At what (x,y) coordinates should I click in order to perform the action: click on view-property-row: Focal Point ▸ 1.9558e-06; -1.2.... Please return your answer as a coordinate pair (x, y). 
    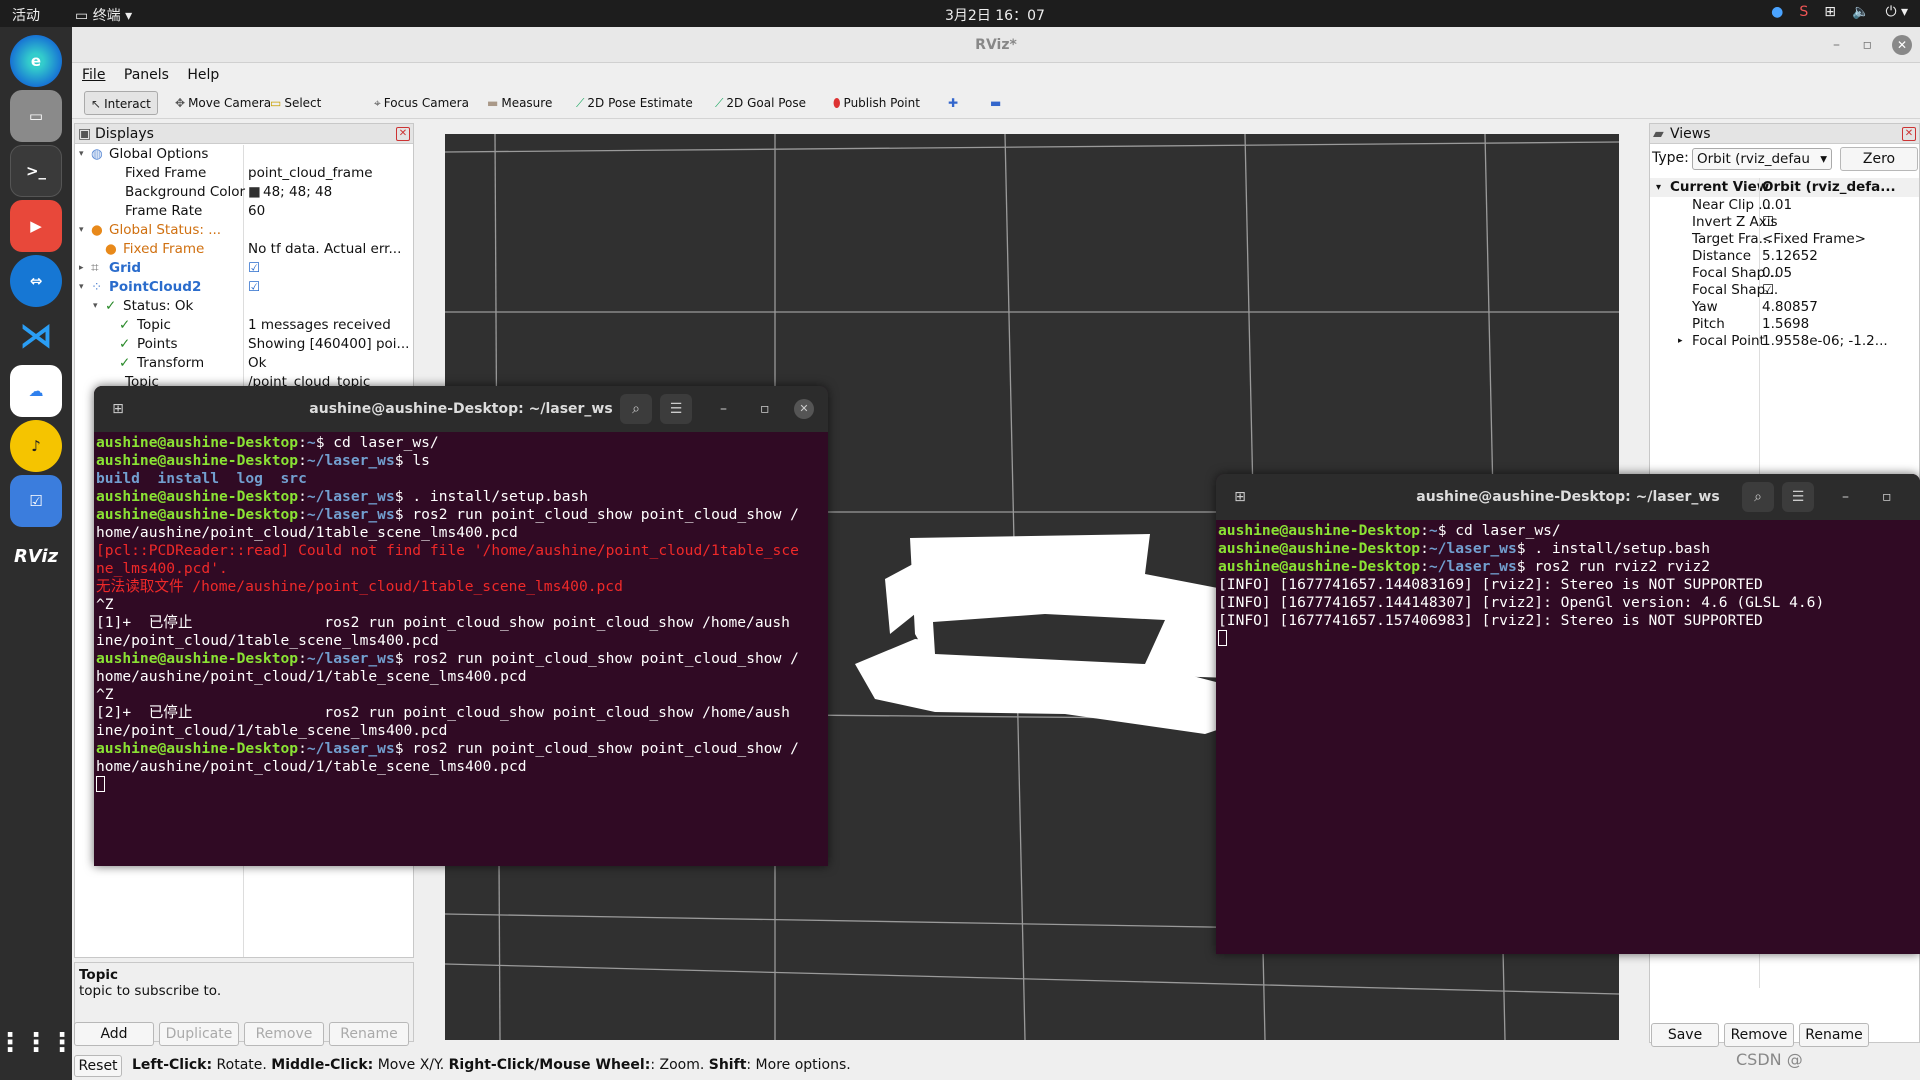
    Looking at the image, I should click on (1784, 341).